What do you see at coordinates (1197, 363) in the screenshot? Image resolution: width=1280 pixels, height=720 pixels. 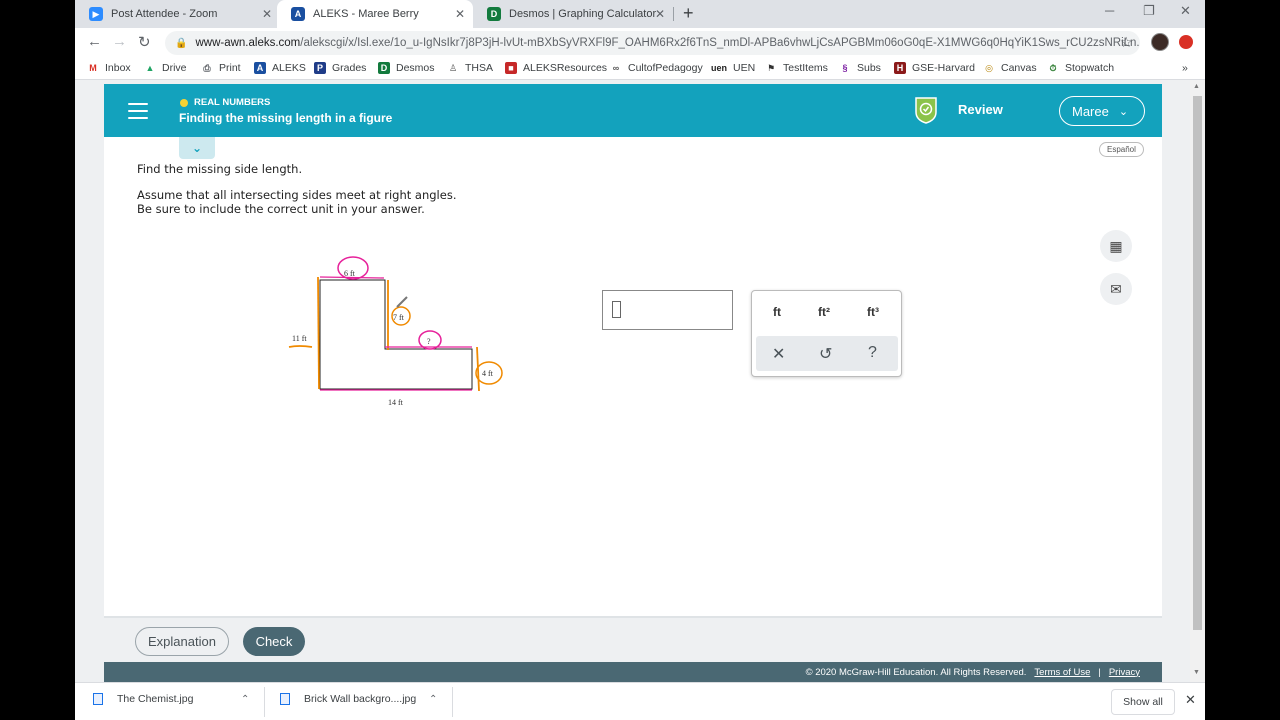 I see `scrollbar-thumb` at bounding box center [1197, 363].